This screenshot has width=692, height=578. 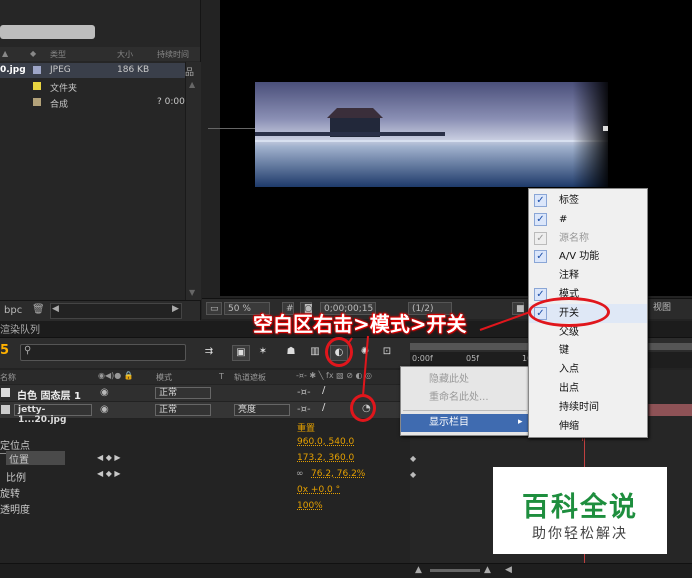 What do you see at coordinates (588, 275) in the screenshot?
I see `menu-item-comment: 注释` at bounding box center [588, 275].